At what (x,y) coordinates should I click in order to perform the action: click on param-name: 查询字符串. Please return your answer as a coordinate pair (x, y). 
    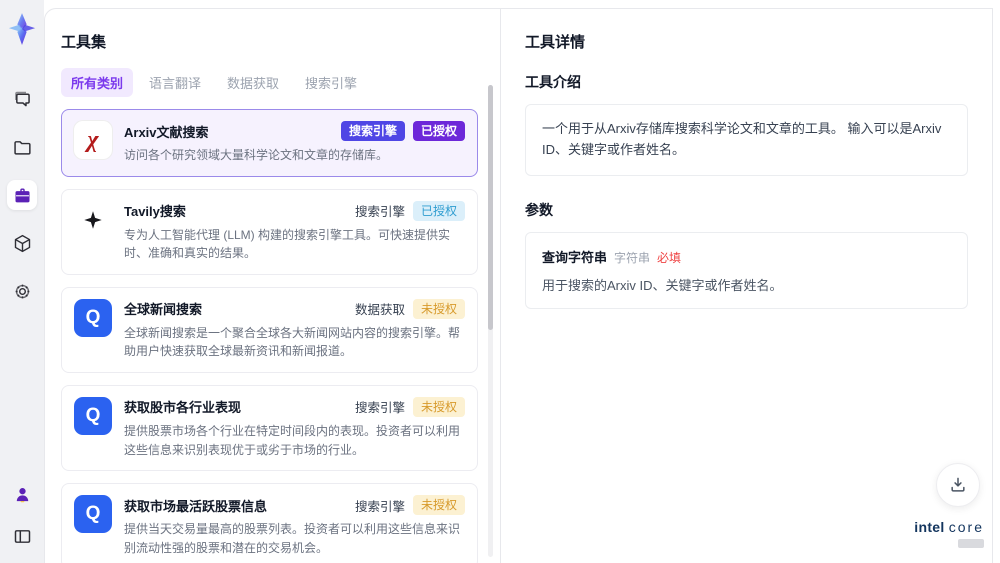
    Looking at the image, I should click on (575, 257).